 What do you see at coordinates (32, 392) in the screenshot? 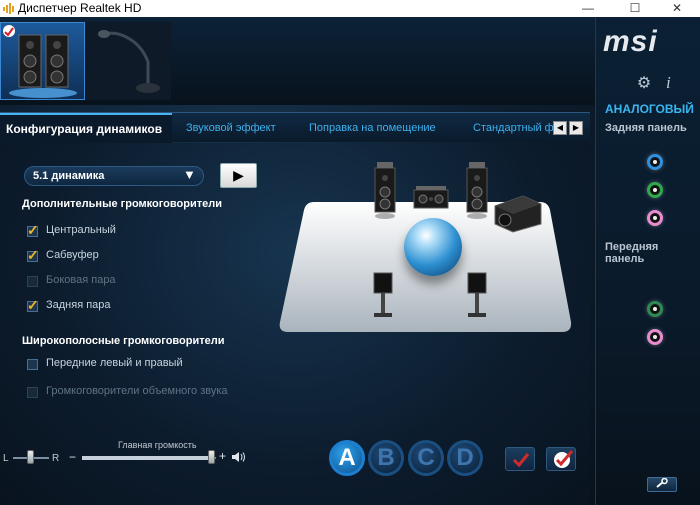
I see `checkbox-surround` at bounding box center [32, 392].